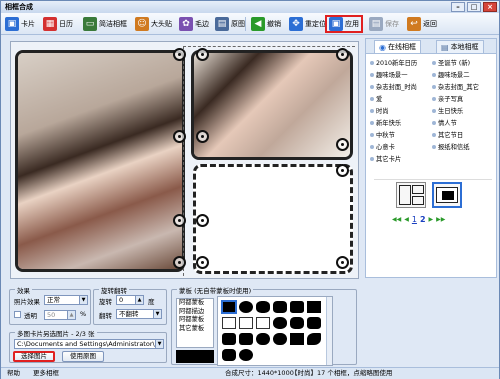  Describe the element at coordinates (463, 134) in the screenshot. I see `category-item: 其它节日` at that location.